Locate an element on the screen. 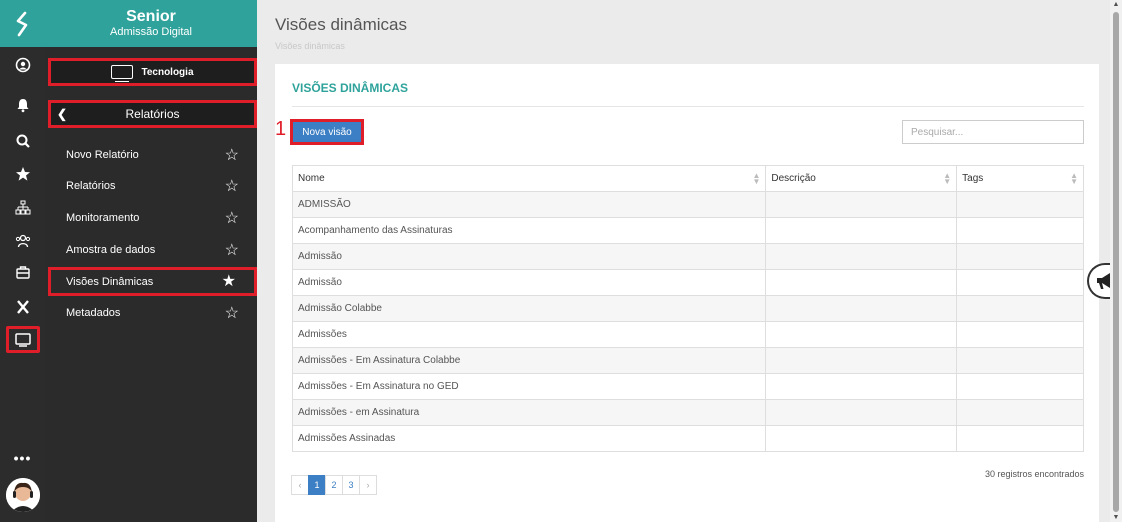  card-title: VISÕES DINÂMICAS is located at coordinates (350, 88).